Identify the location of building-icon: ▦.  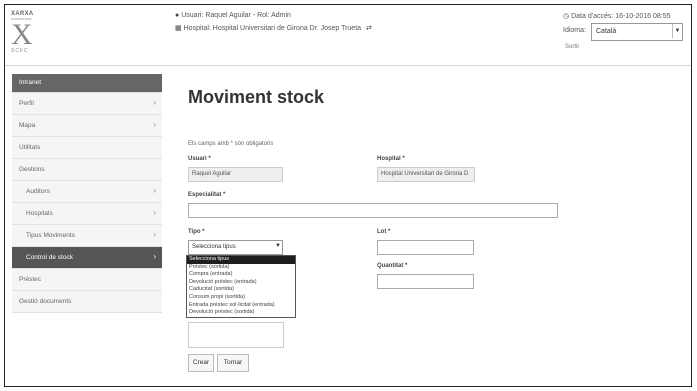
(178, 28).